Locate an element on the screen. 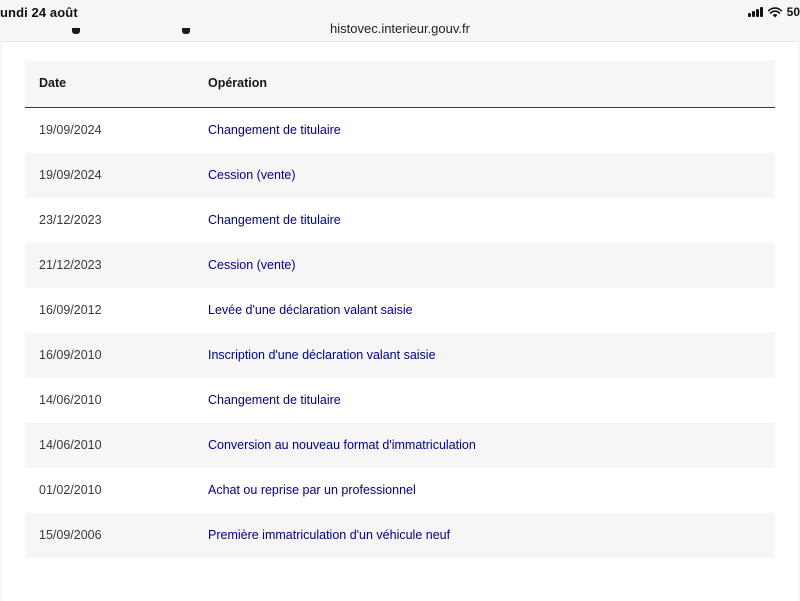 This screenshot has height=601, width=800. row-date: 21/12/2023 is located at coordinates (70, 265).